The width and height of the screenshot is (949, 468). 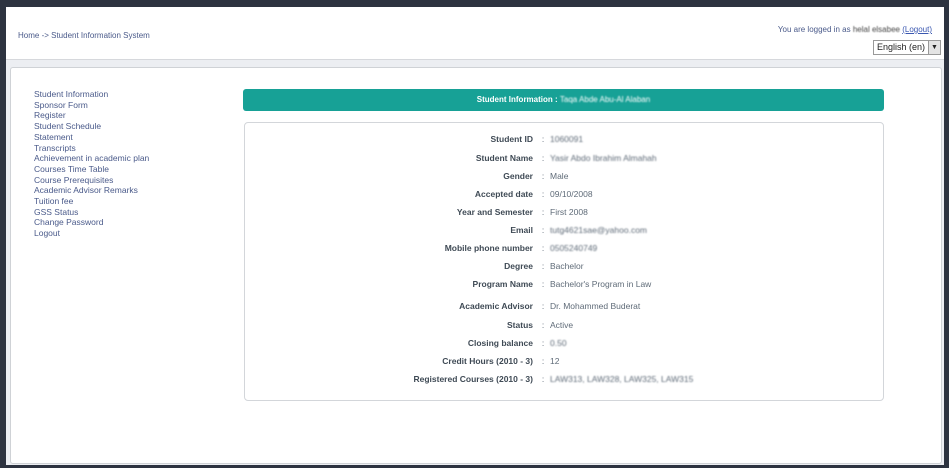 I want to click on field-row: Academic Advisor : Dr. Mohammed Buderat, so click(x=564, y=306).